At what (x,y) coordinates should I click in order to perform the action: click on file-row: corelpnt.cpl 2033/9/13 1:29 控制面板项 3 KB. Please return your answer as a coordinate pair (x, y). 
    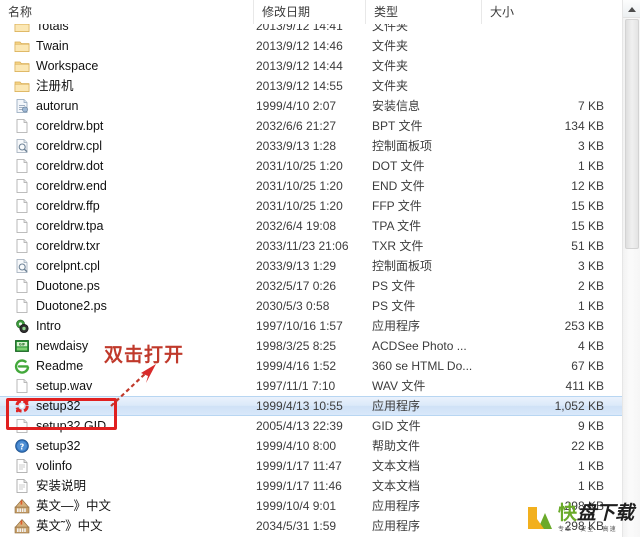
    Looking at the image, I should click on (311, 266).